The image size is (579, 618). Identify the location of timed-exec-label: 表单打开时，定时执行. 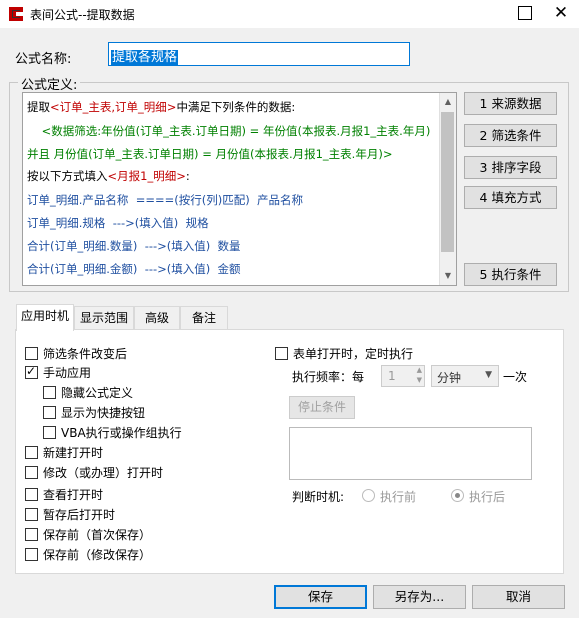
(353, 354).